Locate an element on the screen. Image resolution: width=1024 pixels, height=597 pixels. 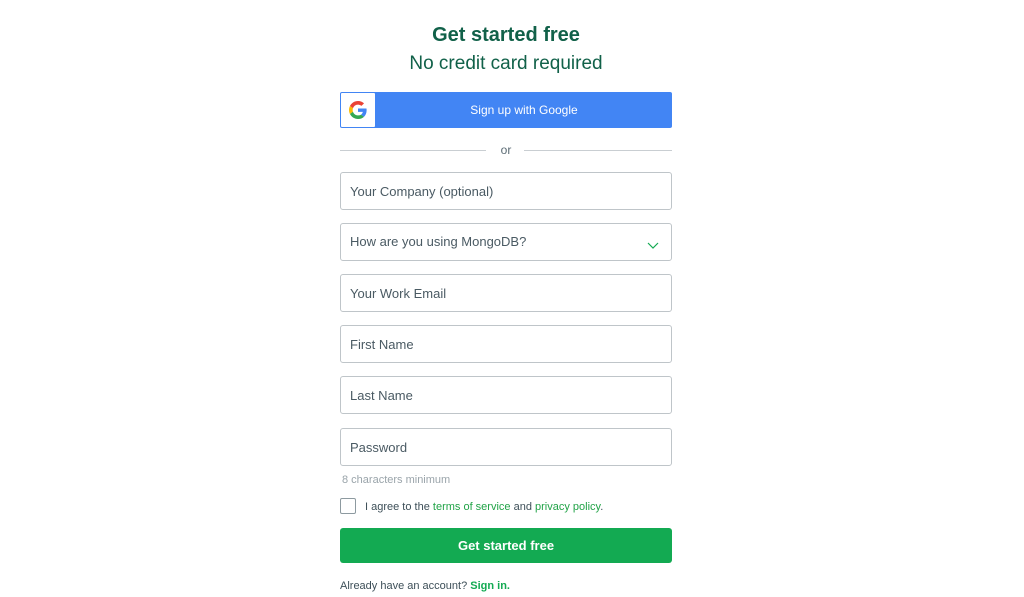
usage-select-value: How are you using MongoDB? is located at coordinates (438, 241).